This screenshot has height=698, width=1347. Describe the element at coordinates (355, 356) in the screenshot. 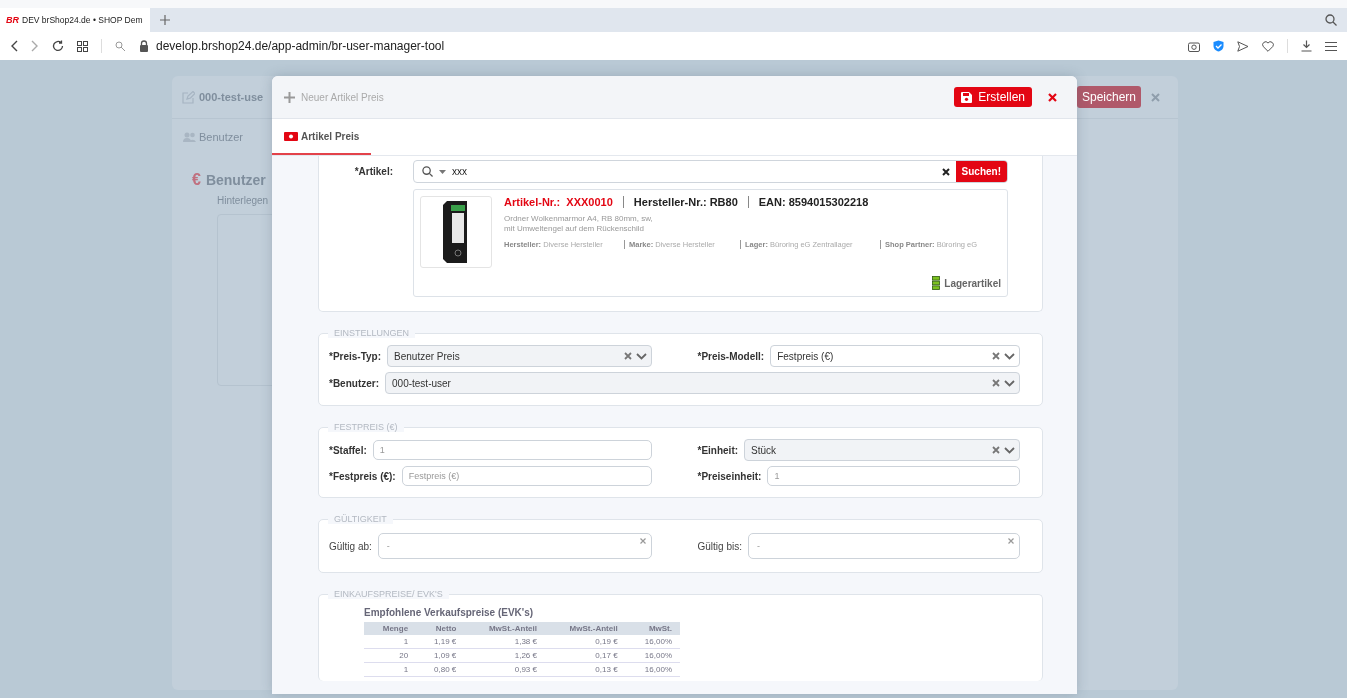

I see `field-label: *Preis-Typ:` at that location.